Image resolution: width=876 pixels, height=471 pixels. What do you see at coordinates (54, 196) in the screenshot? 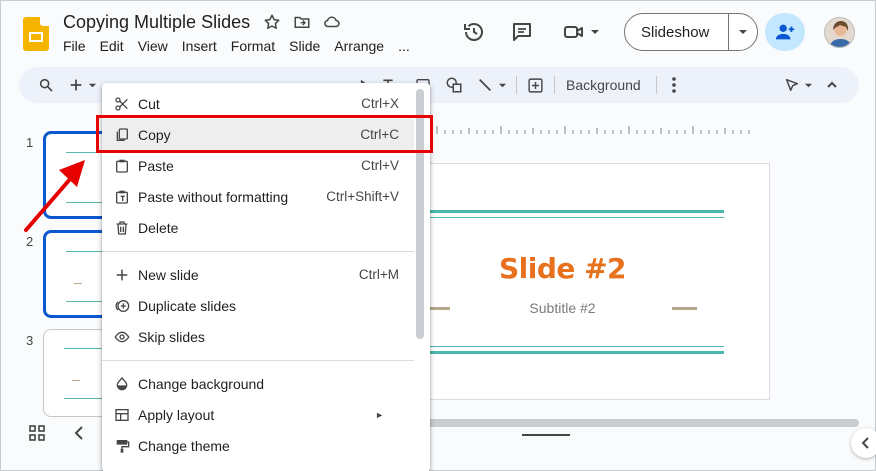
I see `annotation-arrow` at bounding box center [54, 196].